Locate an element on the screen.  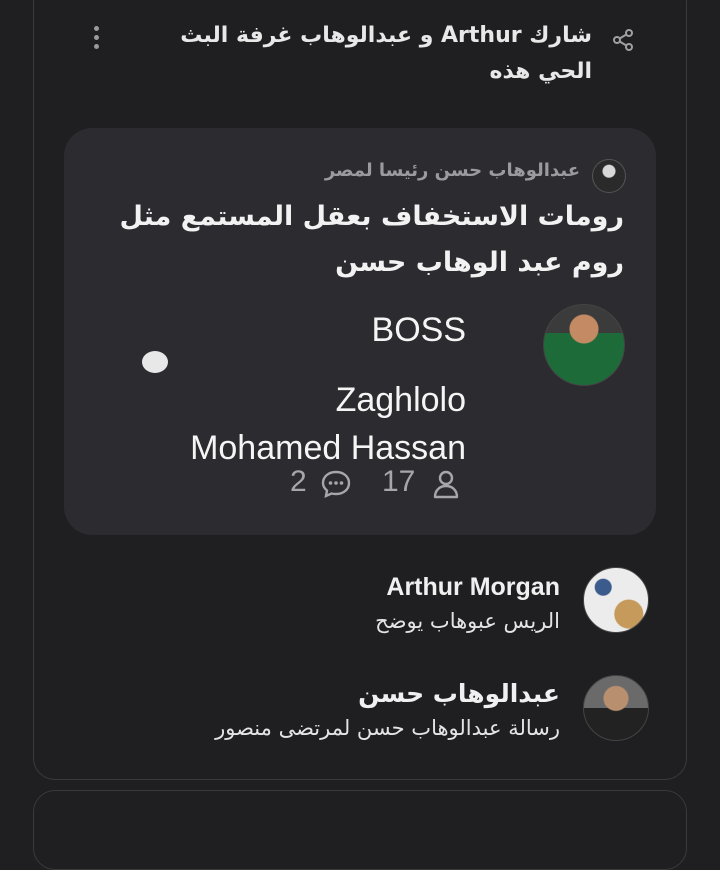
chat-bubble-icon is located at coordinates (155, 362).